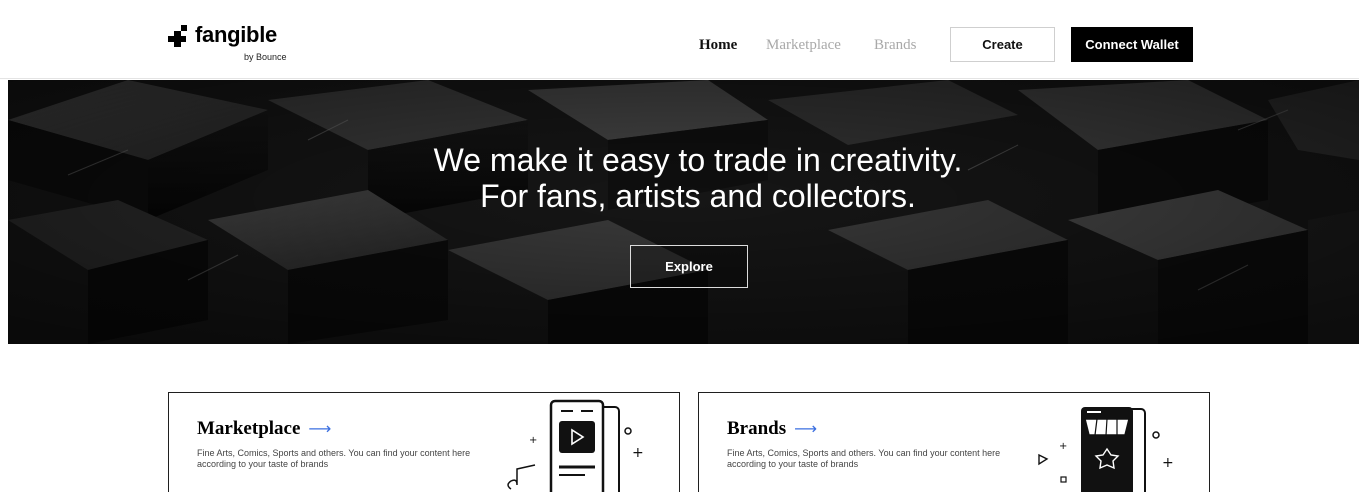 The image size is (1359, 492). I want to click on connect-wallet-button: Connect Wallet, so click(1132, 44).